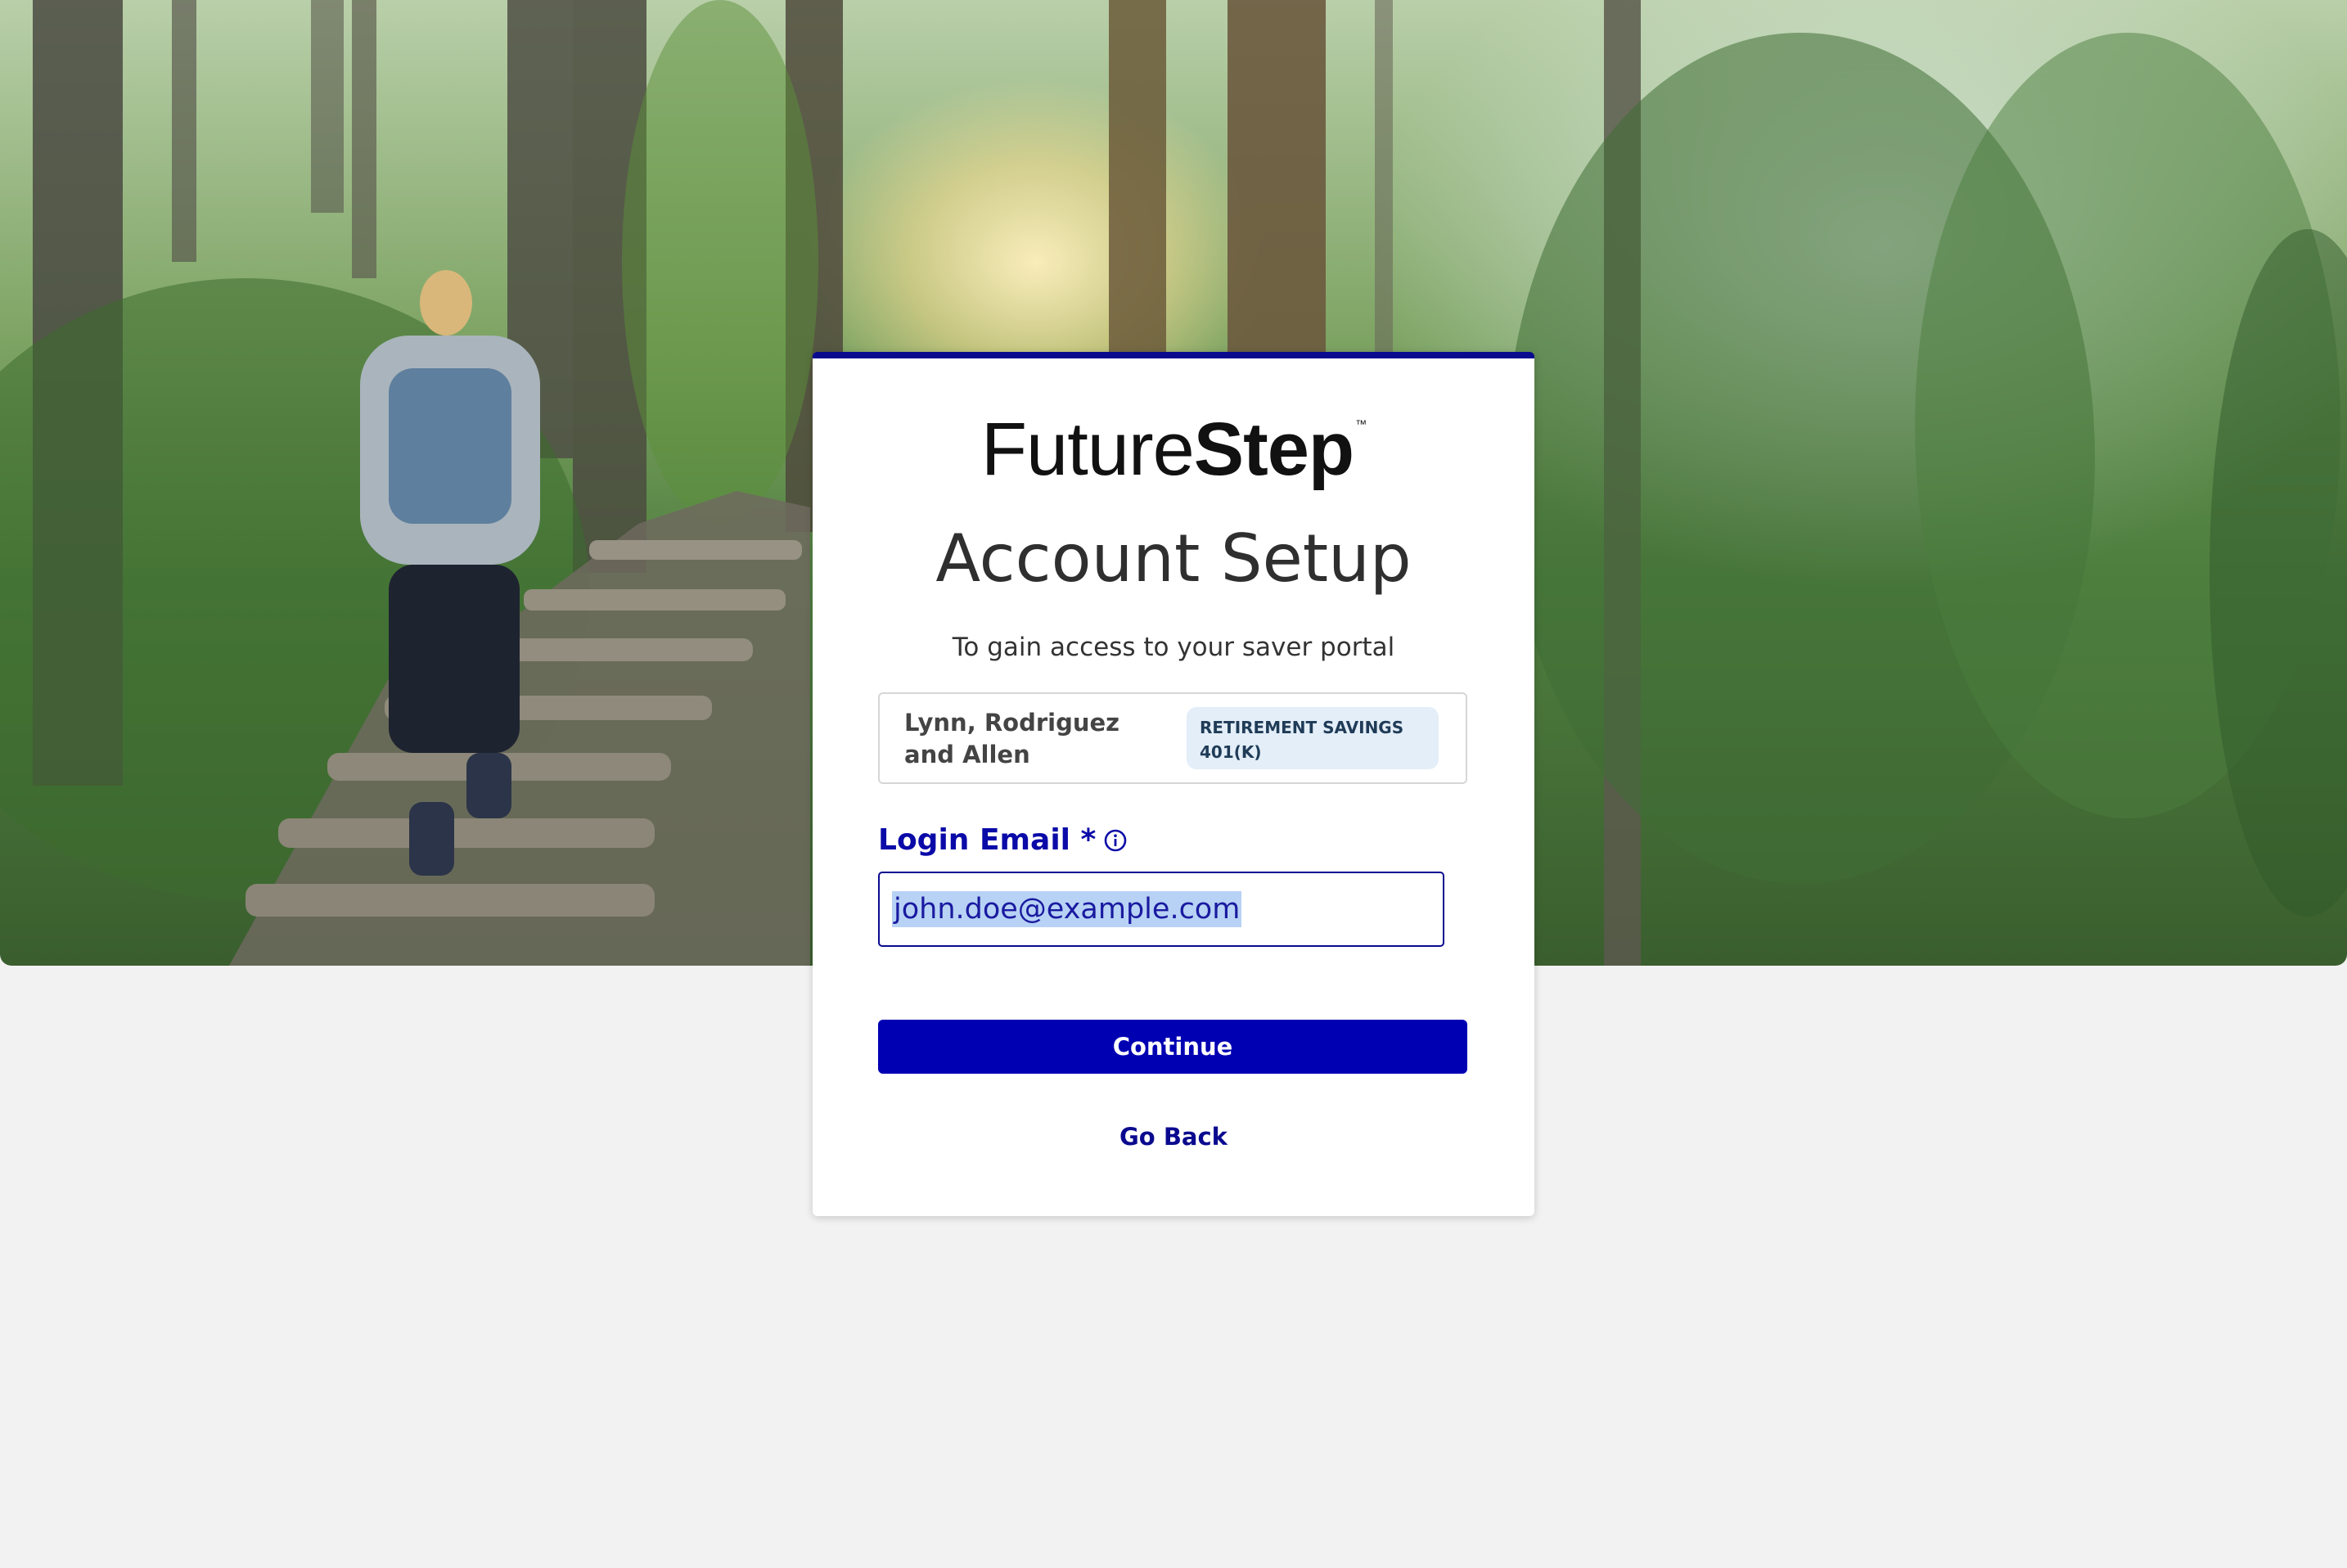 This screenshot has width=2347, height=1568. I want to click on go-back-link: Go Back, so click(1173, 1137).